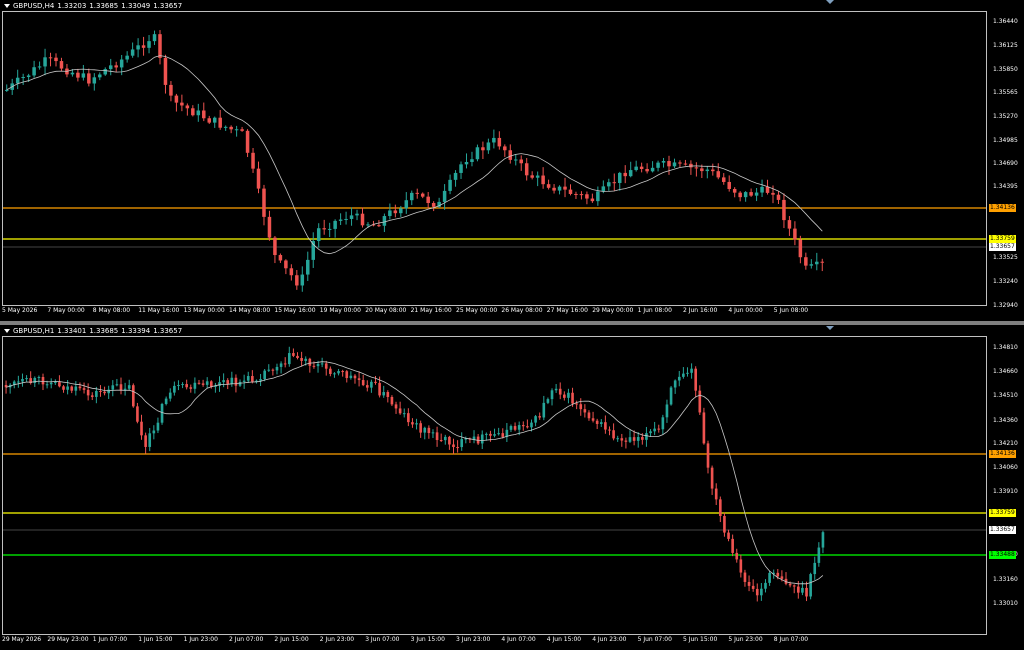  Describe the element at coordinates (1005, 305) in the screenshot. I see `price-tick-label: 1.32940` at that location.